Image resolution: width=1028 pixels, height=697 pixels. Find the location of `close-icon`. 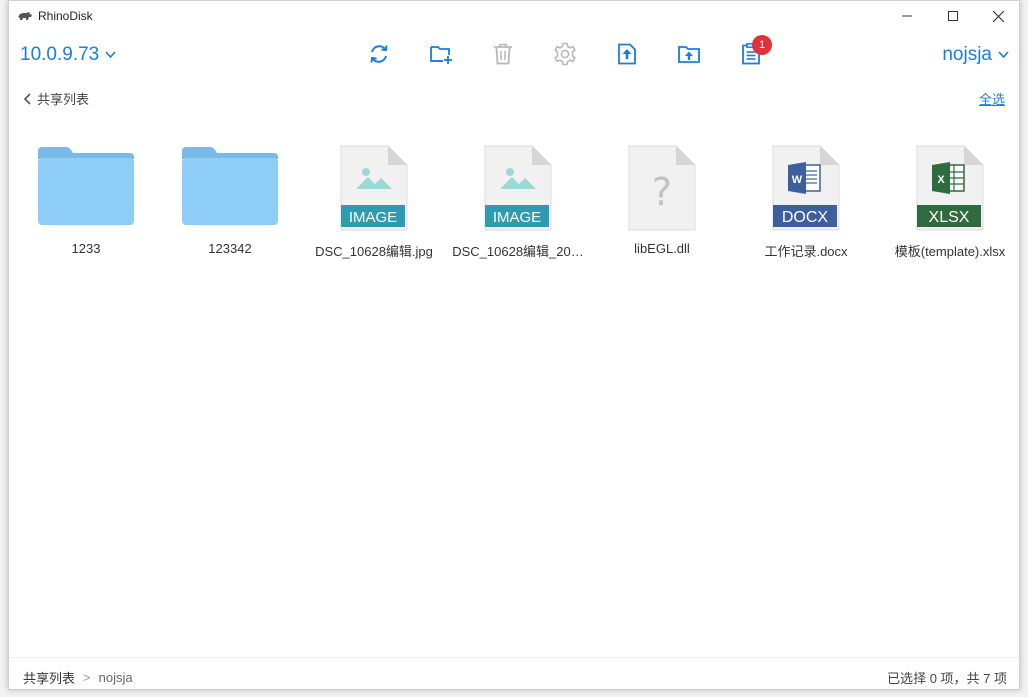

close-icon is located at coordinates (998, 16).